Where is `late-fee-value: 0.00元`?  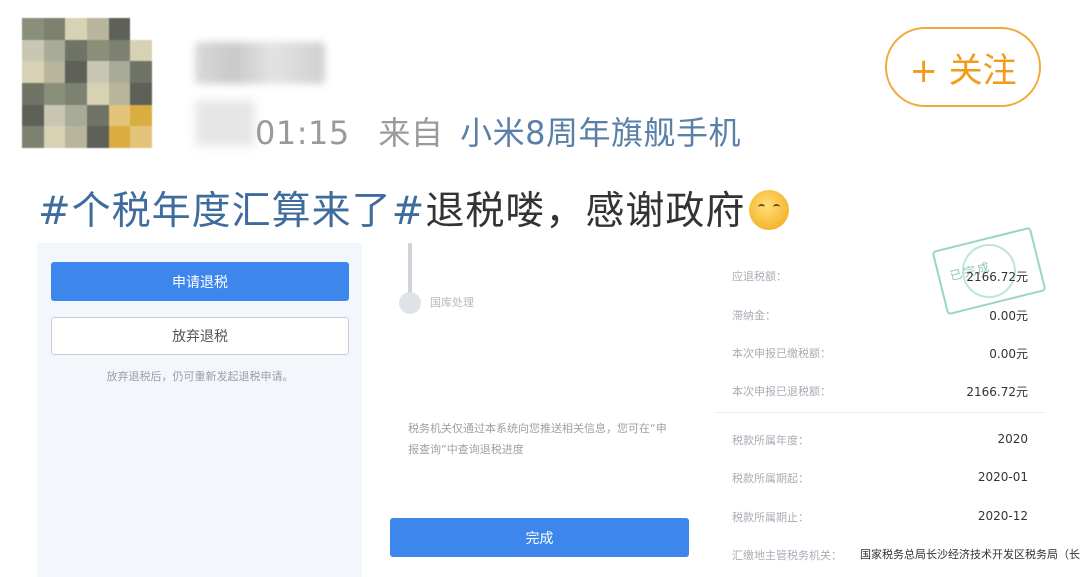 late-fee-value: 0.00元 is located at coordinates (1008, 316).